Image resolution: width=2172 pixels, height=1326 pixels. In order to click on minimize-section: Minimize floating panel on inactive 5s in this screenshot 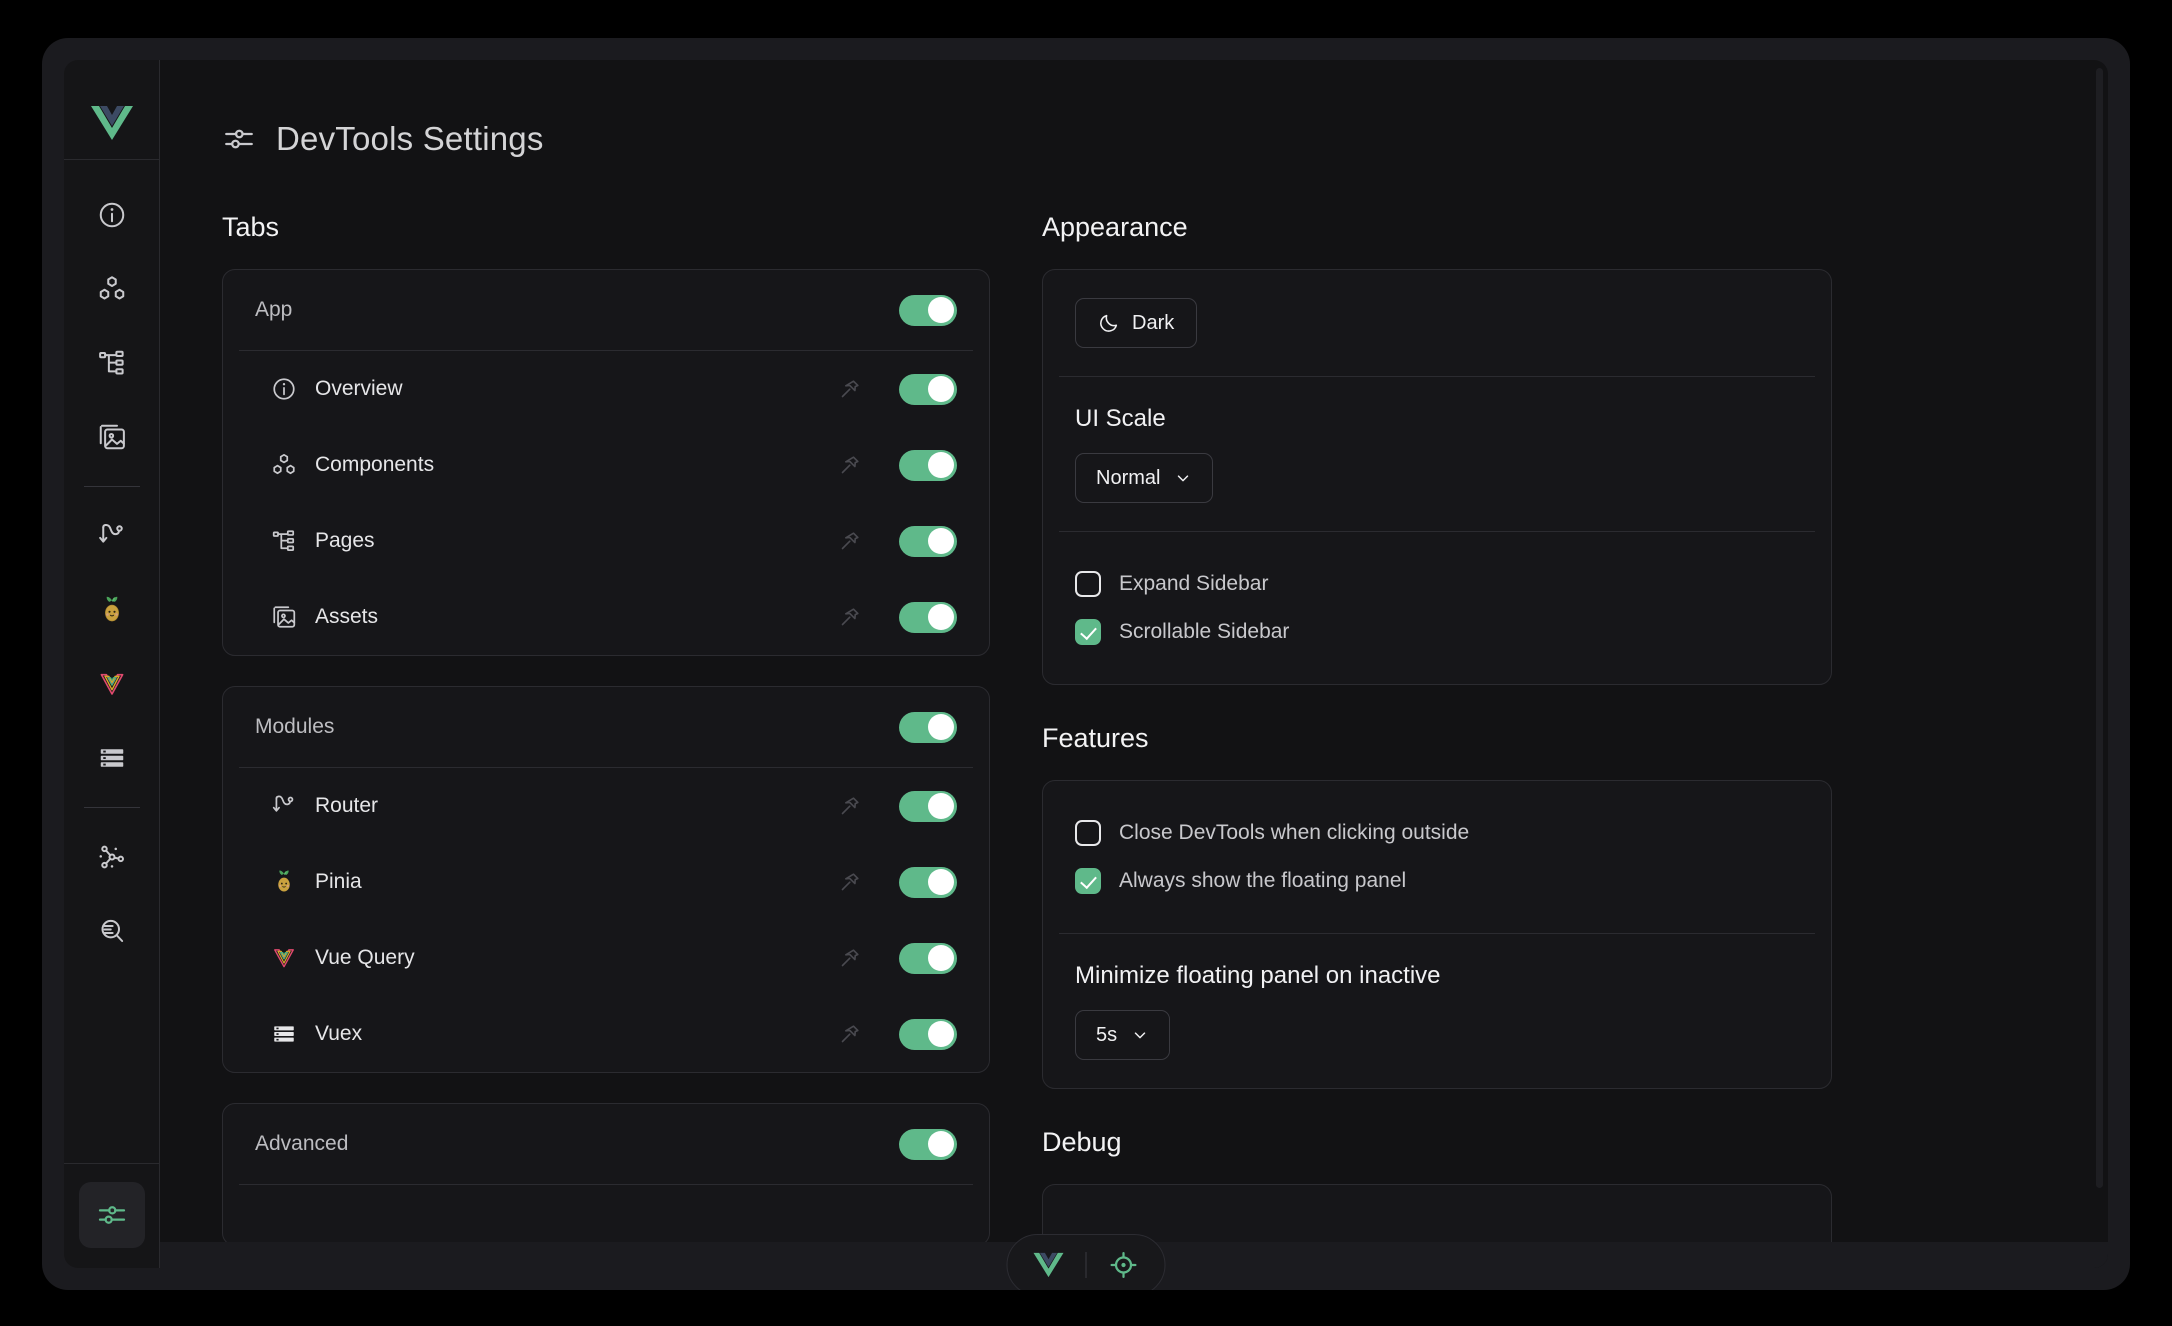, I will do `click(1437, 1011)`.